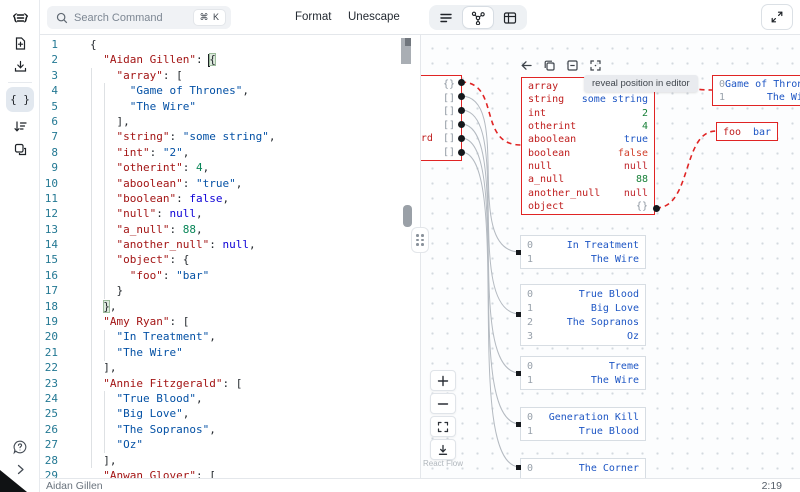  I want to click on line-number: 10, so click(51, 183).